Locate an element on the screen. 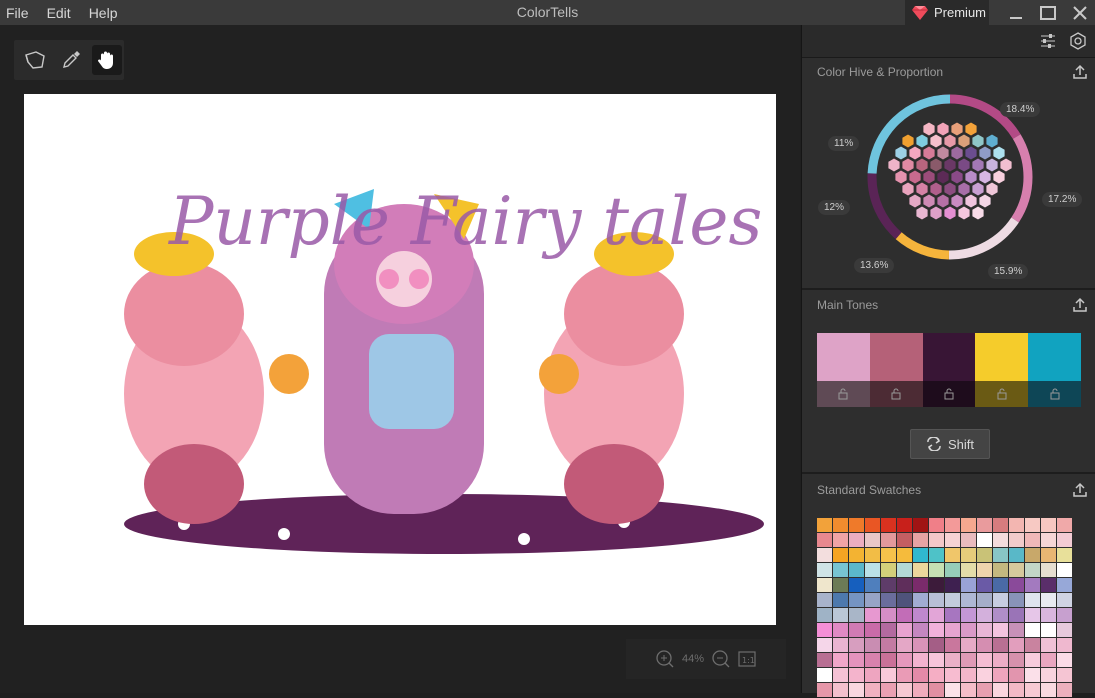  zoom-out-icon is located at coordinates (721, 659).